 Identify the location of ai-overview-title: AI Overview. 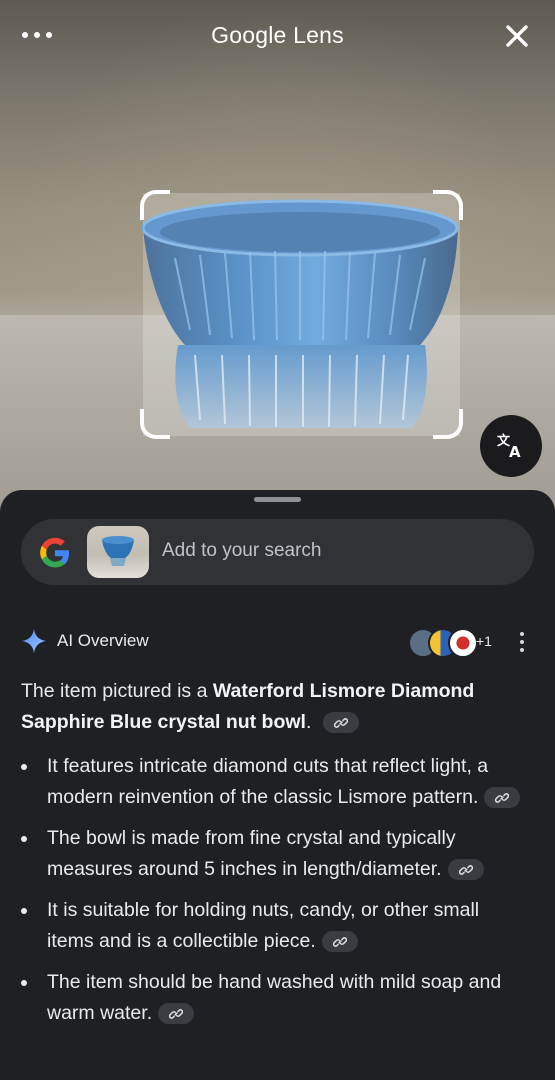
(103, 640).